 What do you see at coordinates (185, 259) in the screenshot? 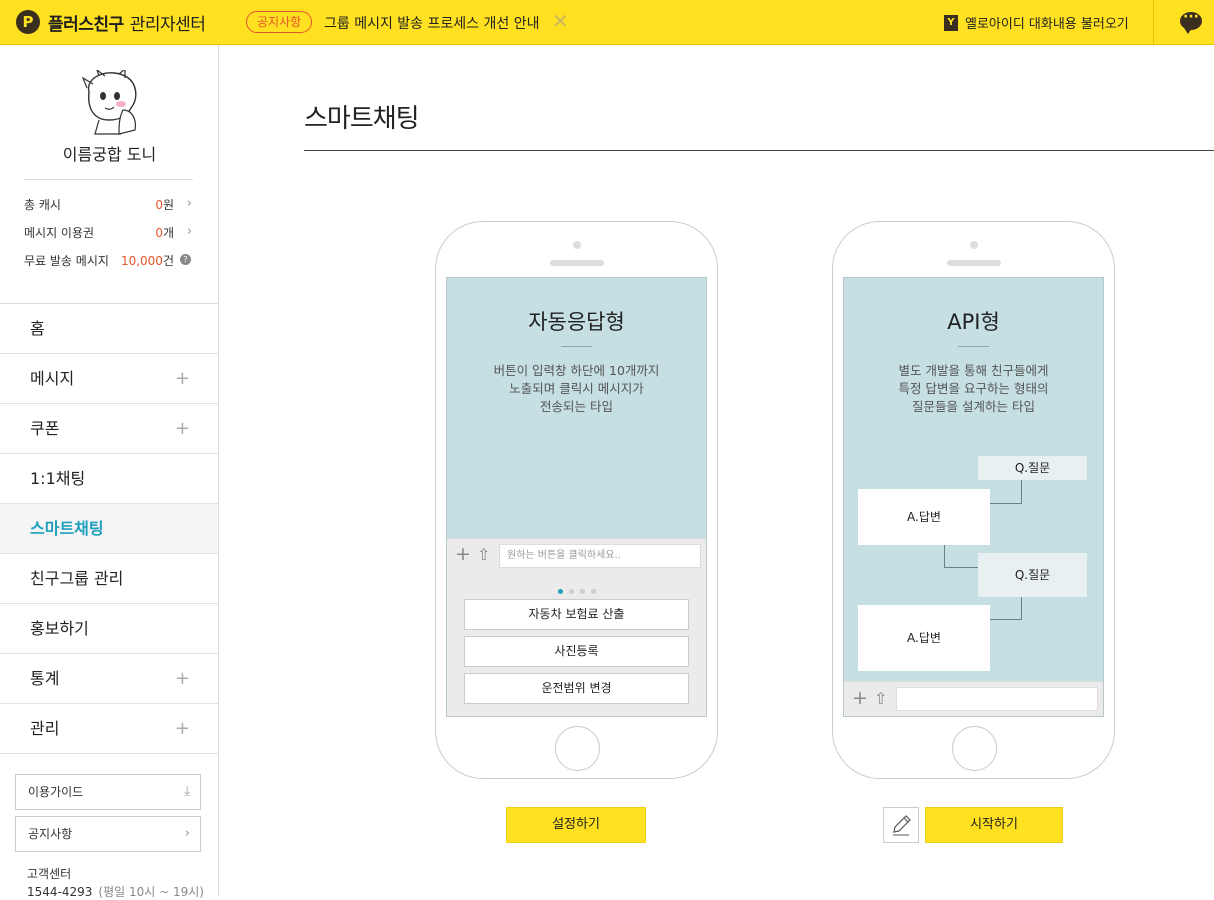
I see `help-icon: ?` at bounding box center [185, 259].